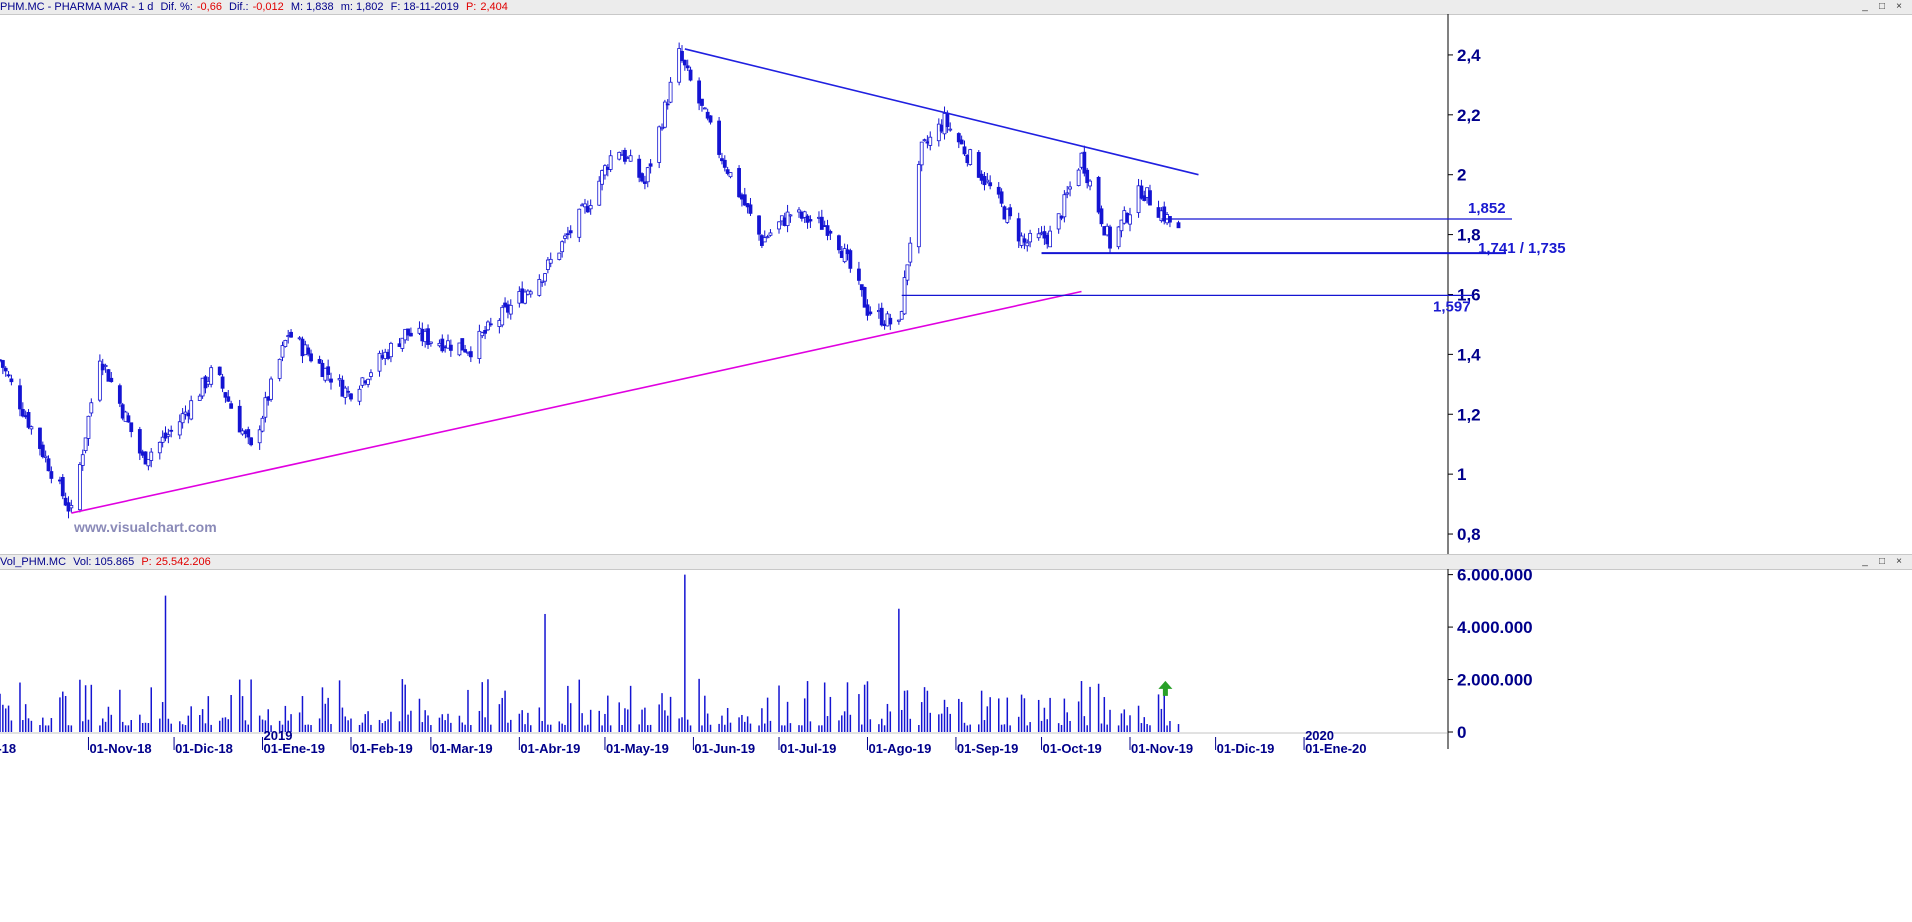  Describe the element at coordinates (1319, 735) in the screenshot. I see `year-marker-label: 2020` at that location.